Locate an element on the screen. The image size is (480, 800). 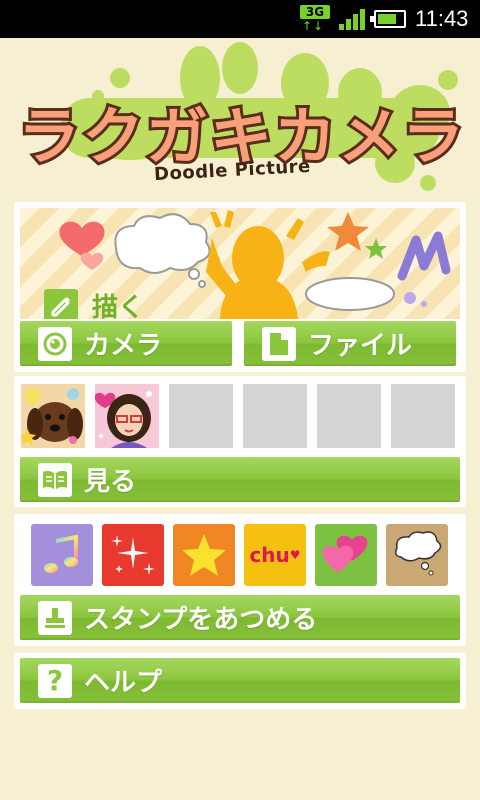
help-label: ヘルプ is located at coordinates (123, 683).